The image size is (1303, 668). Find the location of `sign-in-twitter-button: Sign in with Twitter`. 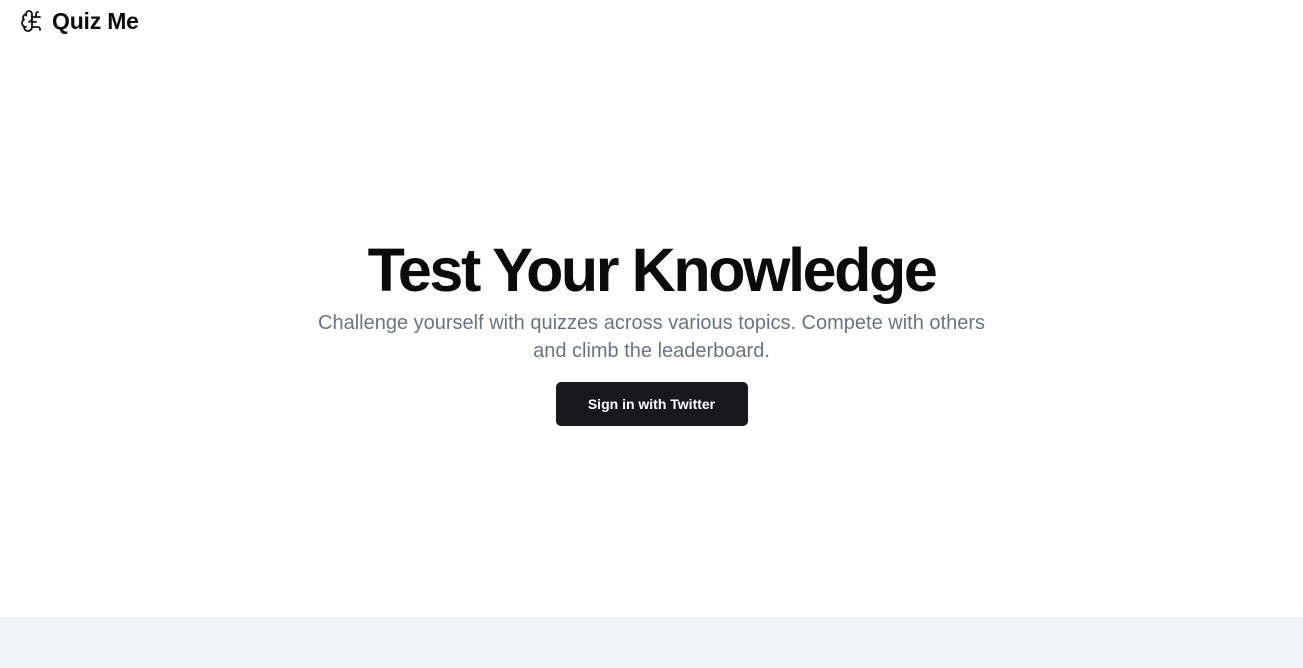

sign-in-twitter-button: Sign in with Twitter is located at coordinates (651, 404).